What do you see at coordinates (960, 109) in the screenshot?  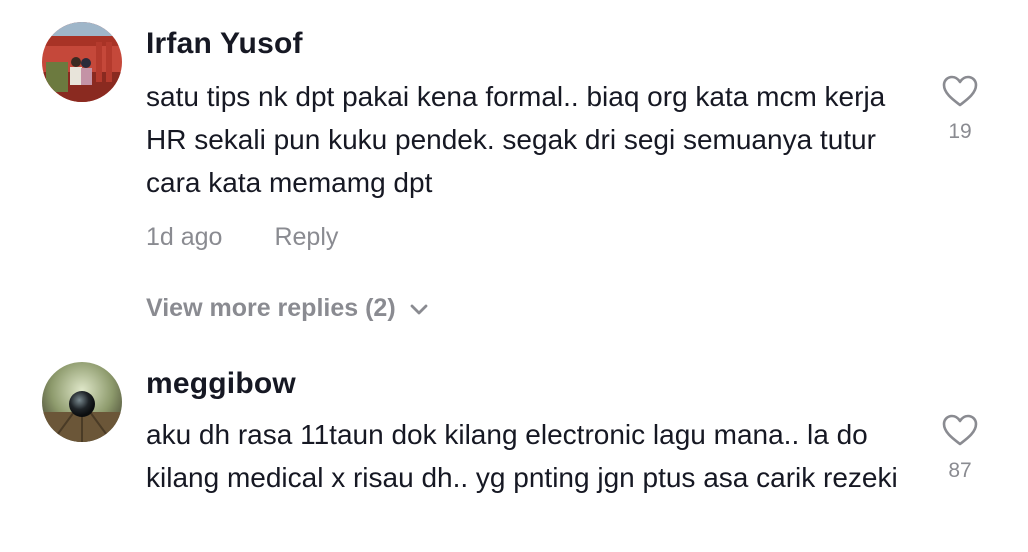 I see `like-button: 19` at bounding box center [960, 109].